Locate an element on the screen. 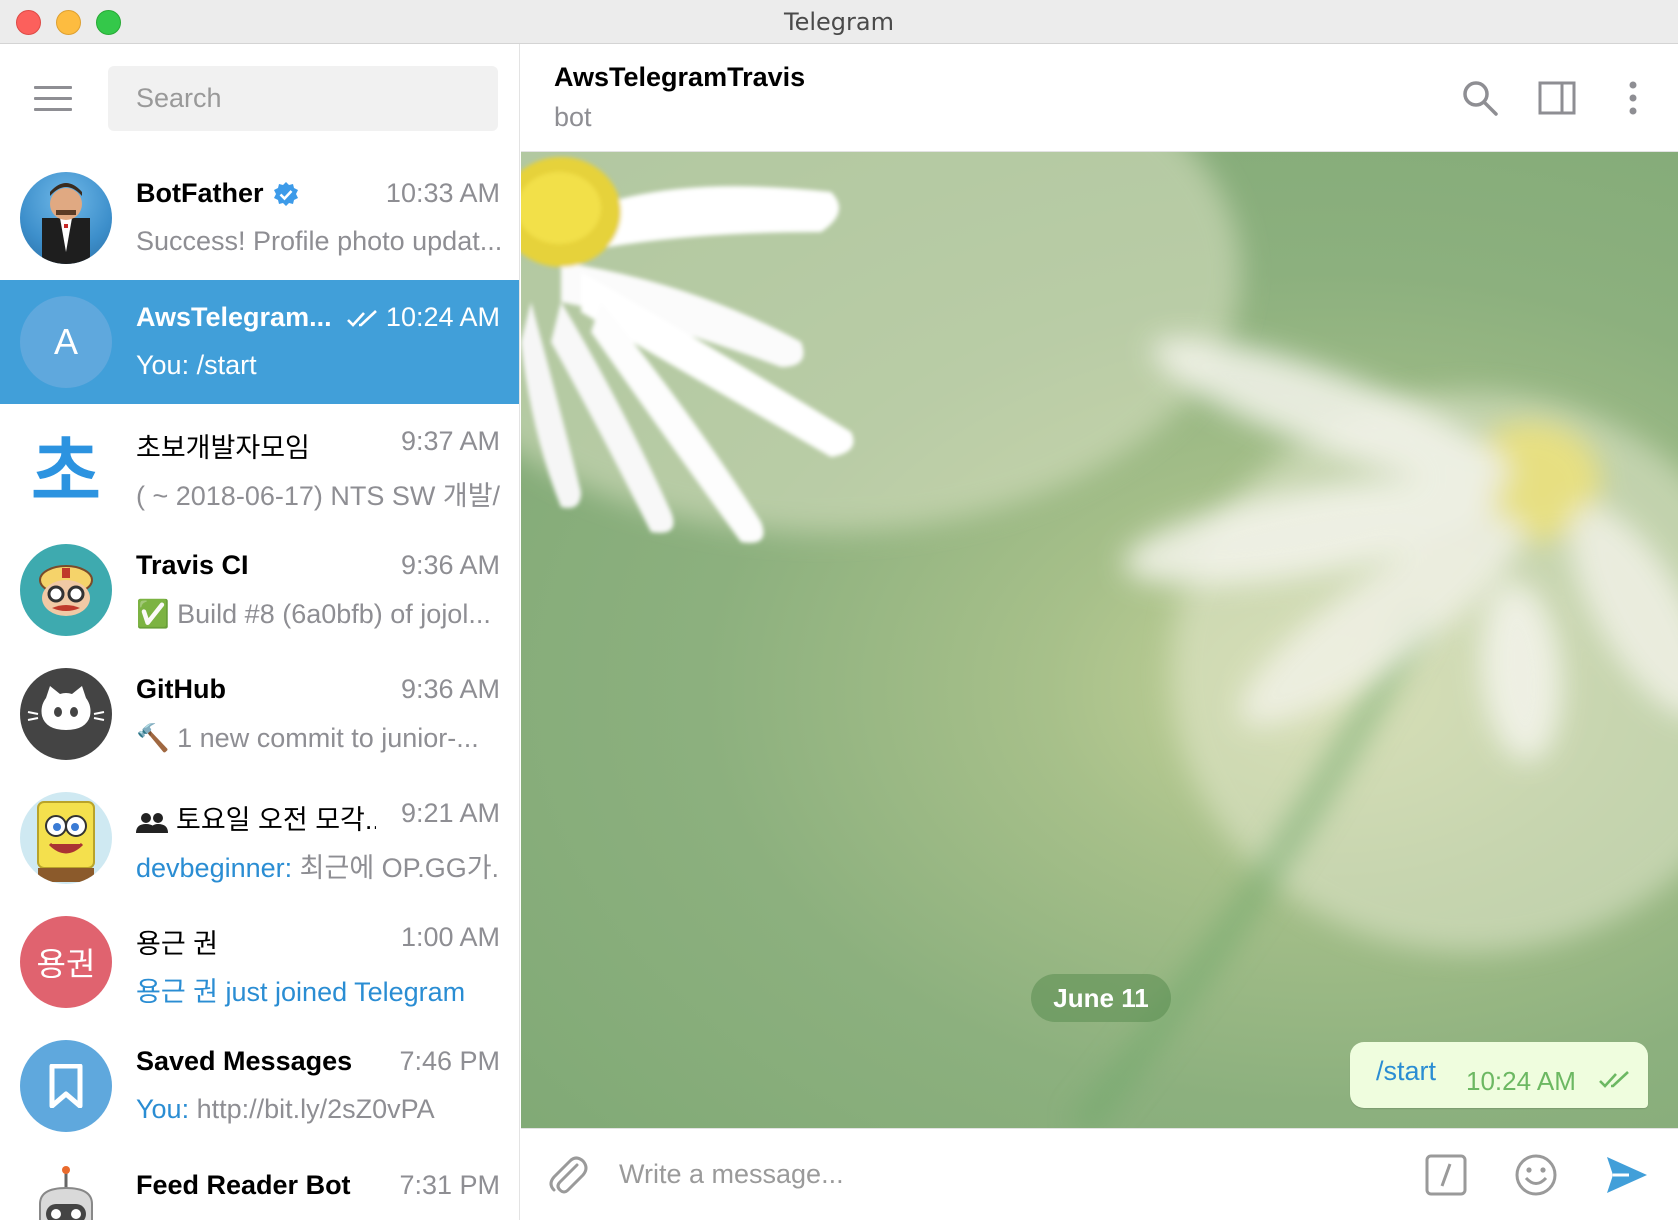 The width and height of the screenshot is (1678, 1220). chat-name: 용근 권 is located at coordinates (177, 944).